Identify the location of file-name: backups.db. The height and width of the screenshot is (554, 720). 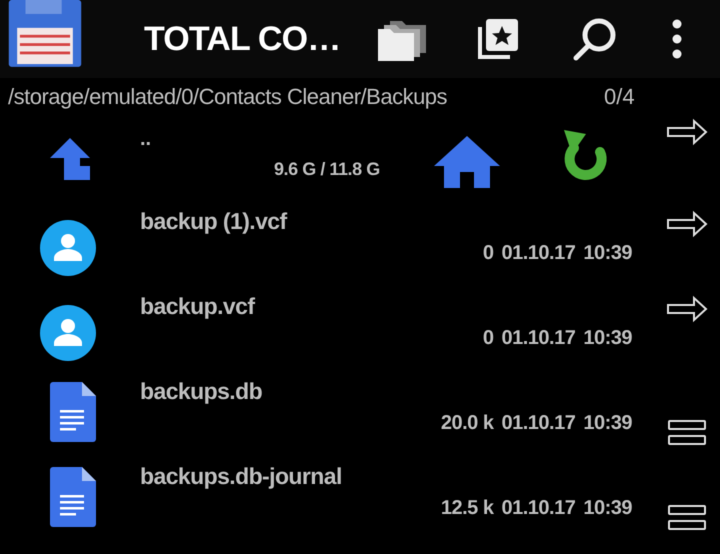
(201, 391).